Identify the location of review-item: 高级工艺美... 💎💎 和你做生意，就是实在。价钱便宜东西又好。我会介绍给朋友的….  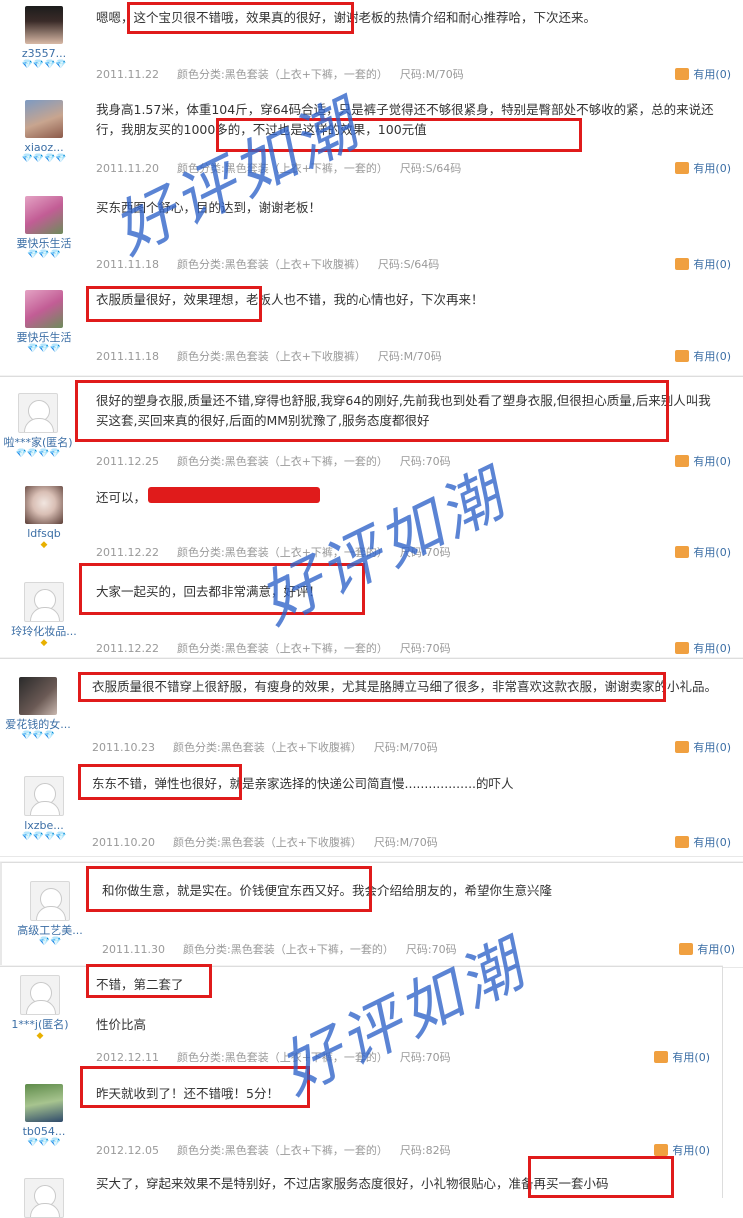
(371, 915).